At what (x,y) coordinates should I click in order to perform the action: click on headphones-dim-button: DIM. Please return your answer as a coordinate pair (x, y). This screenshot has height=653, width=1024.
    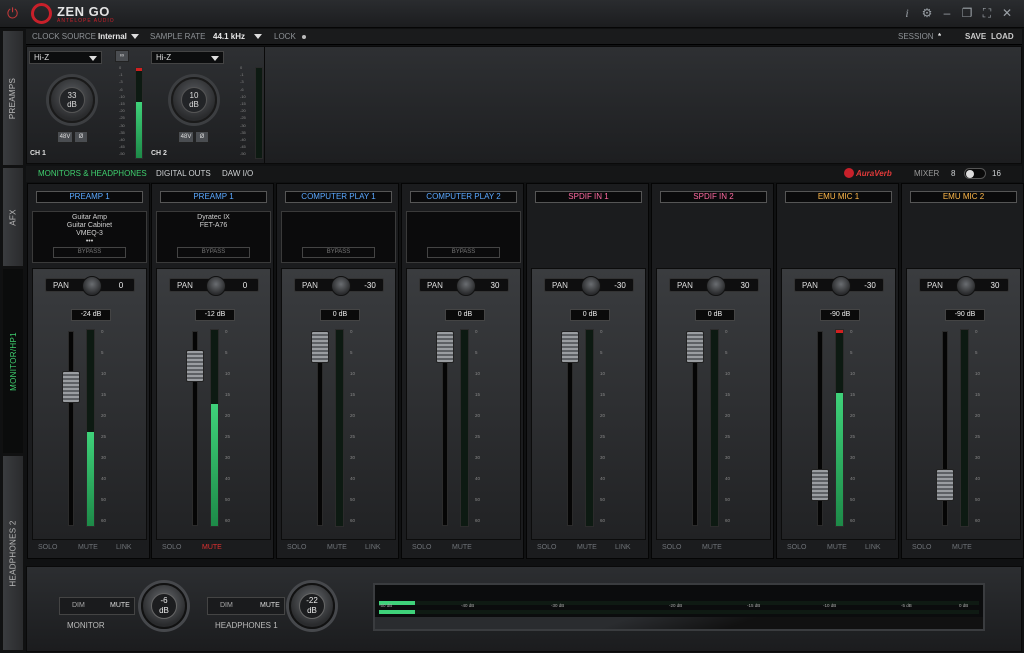
    Looking at the image, I should click on (226, 605).